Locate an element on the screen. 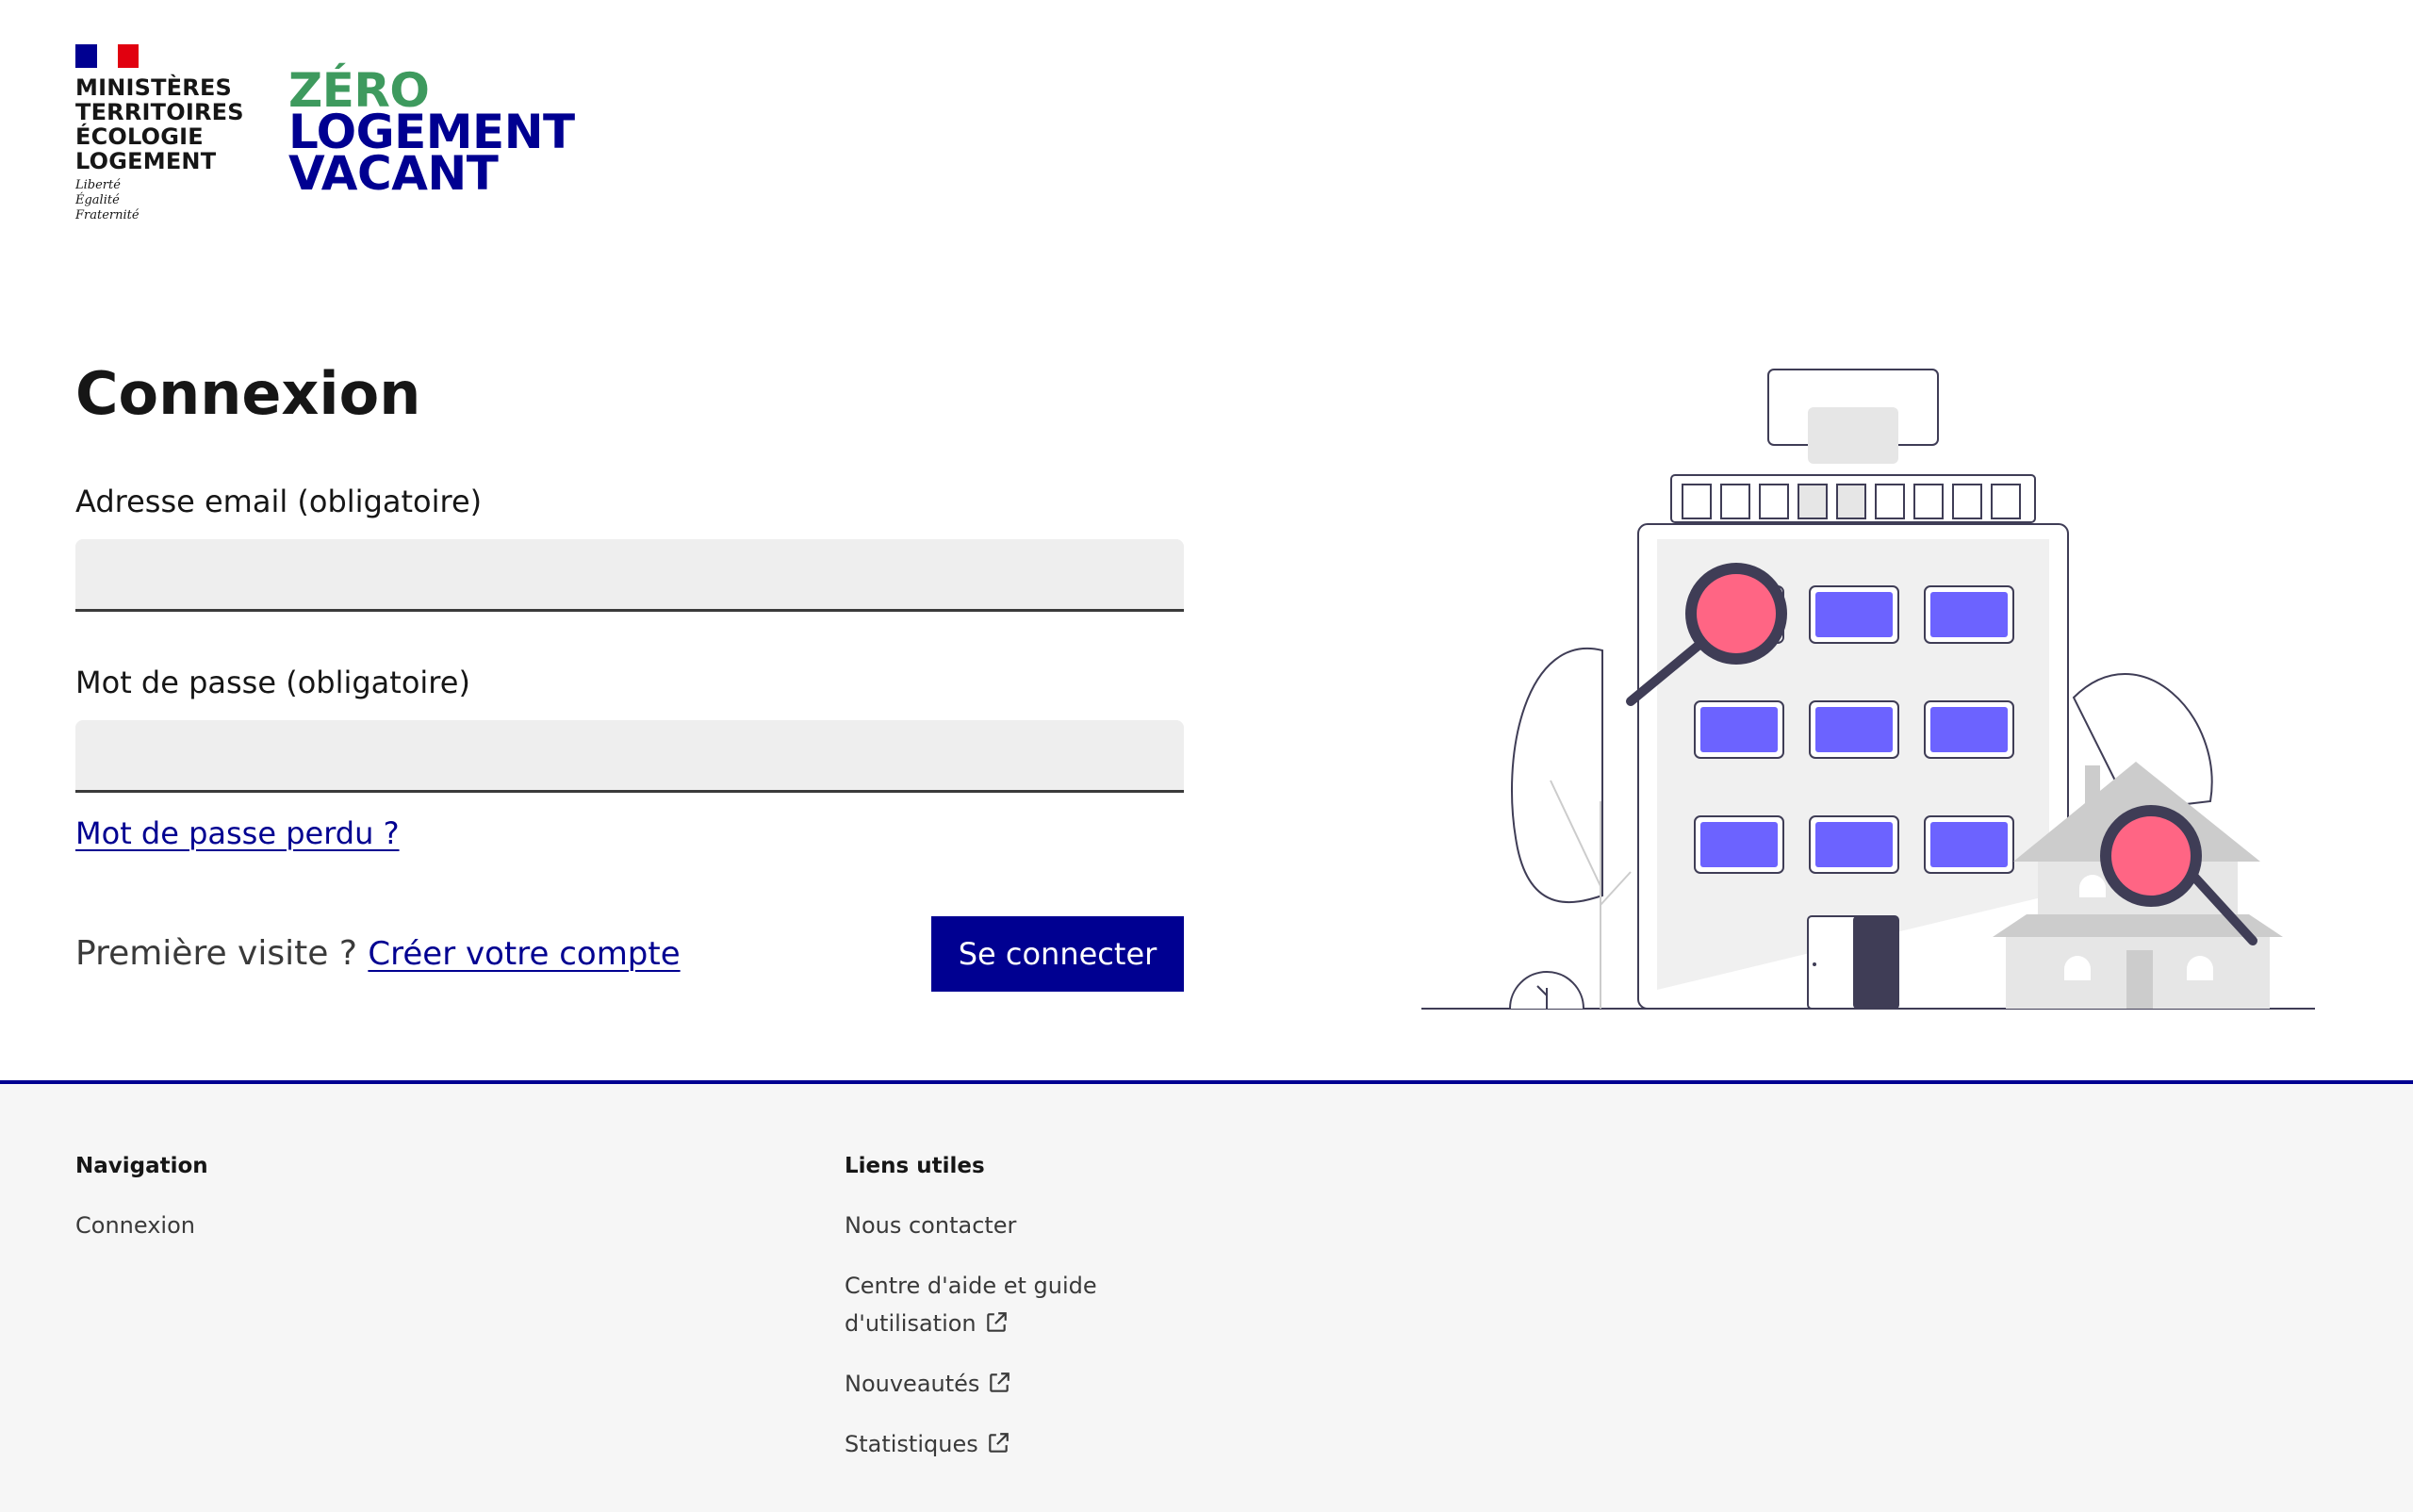  ministry-line: MINISTÈRES is located at coordinates (154, 87).